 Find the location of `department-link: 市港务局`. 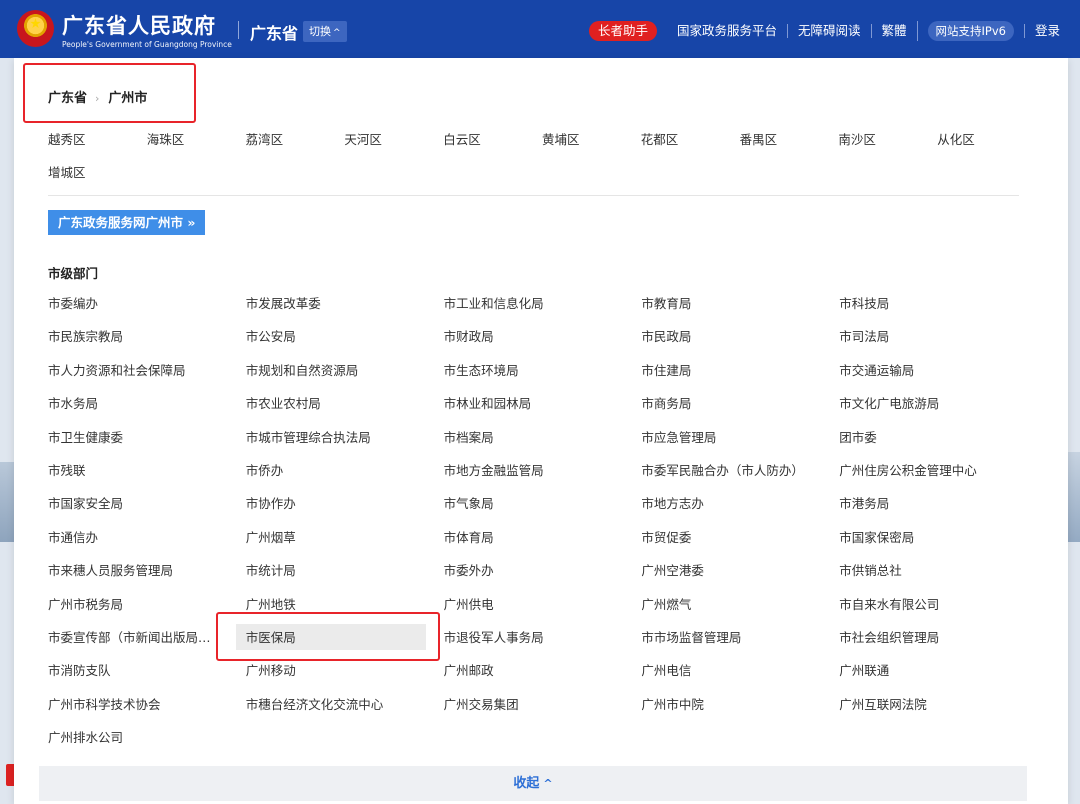

department-link: 市港务局 is located at coordinates (864, 504).